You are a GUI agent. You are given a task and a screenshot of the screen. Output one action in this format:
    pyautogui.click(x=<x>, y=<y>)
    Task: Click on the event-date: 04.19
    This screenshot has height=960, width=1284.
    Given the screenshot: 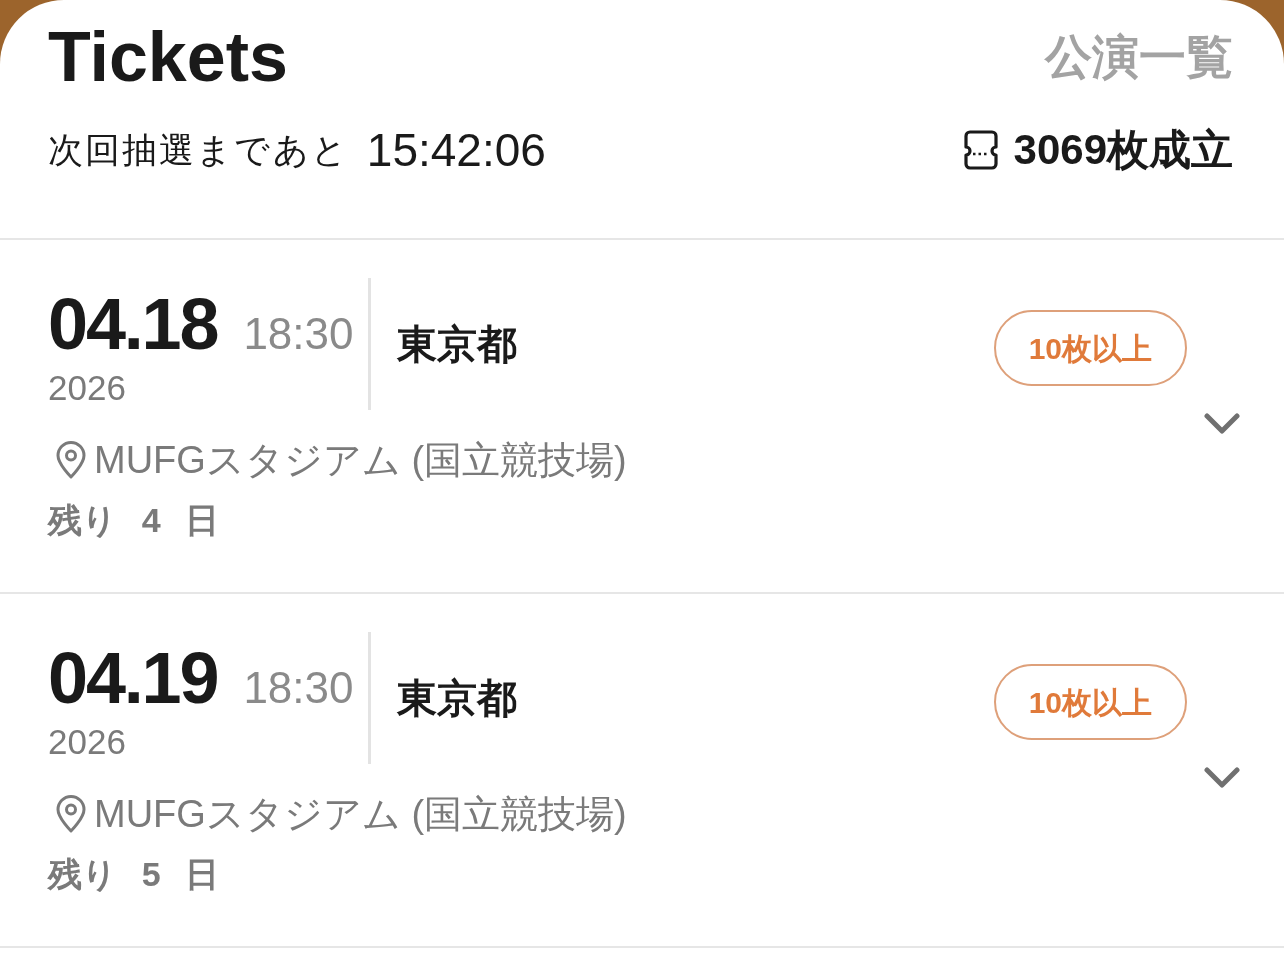 What is the action you would take?
    pyautogui.click(x=133, y=678)
    